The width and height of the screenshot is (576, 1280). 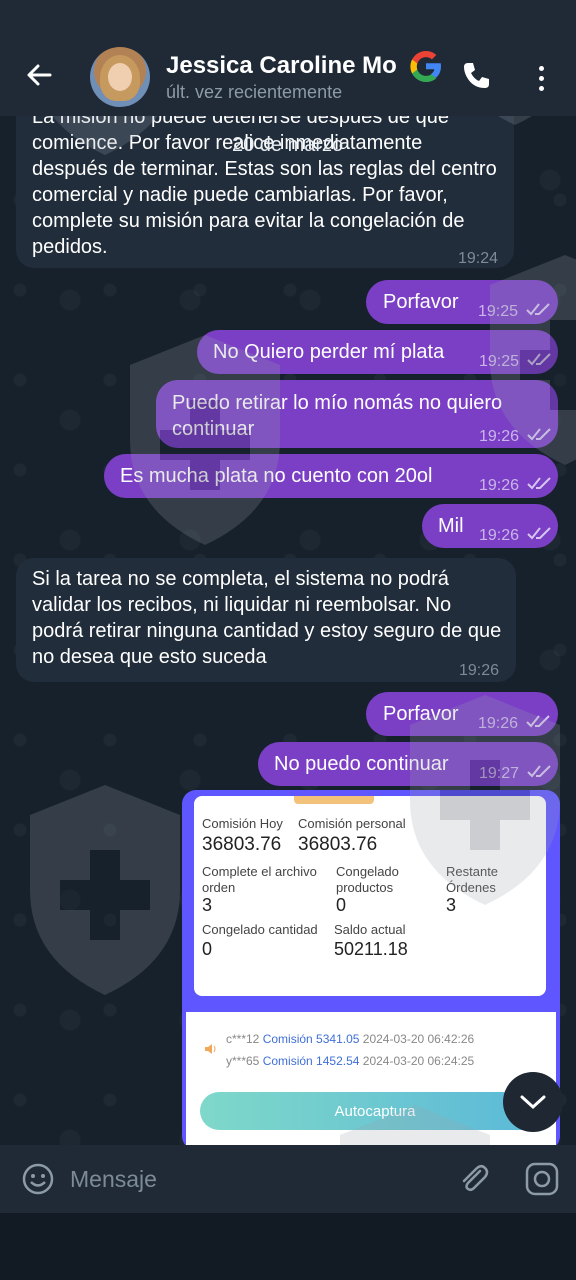 I want to click on message-text: Mil, so click(x=451, y=526).